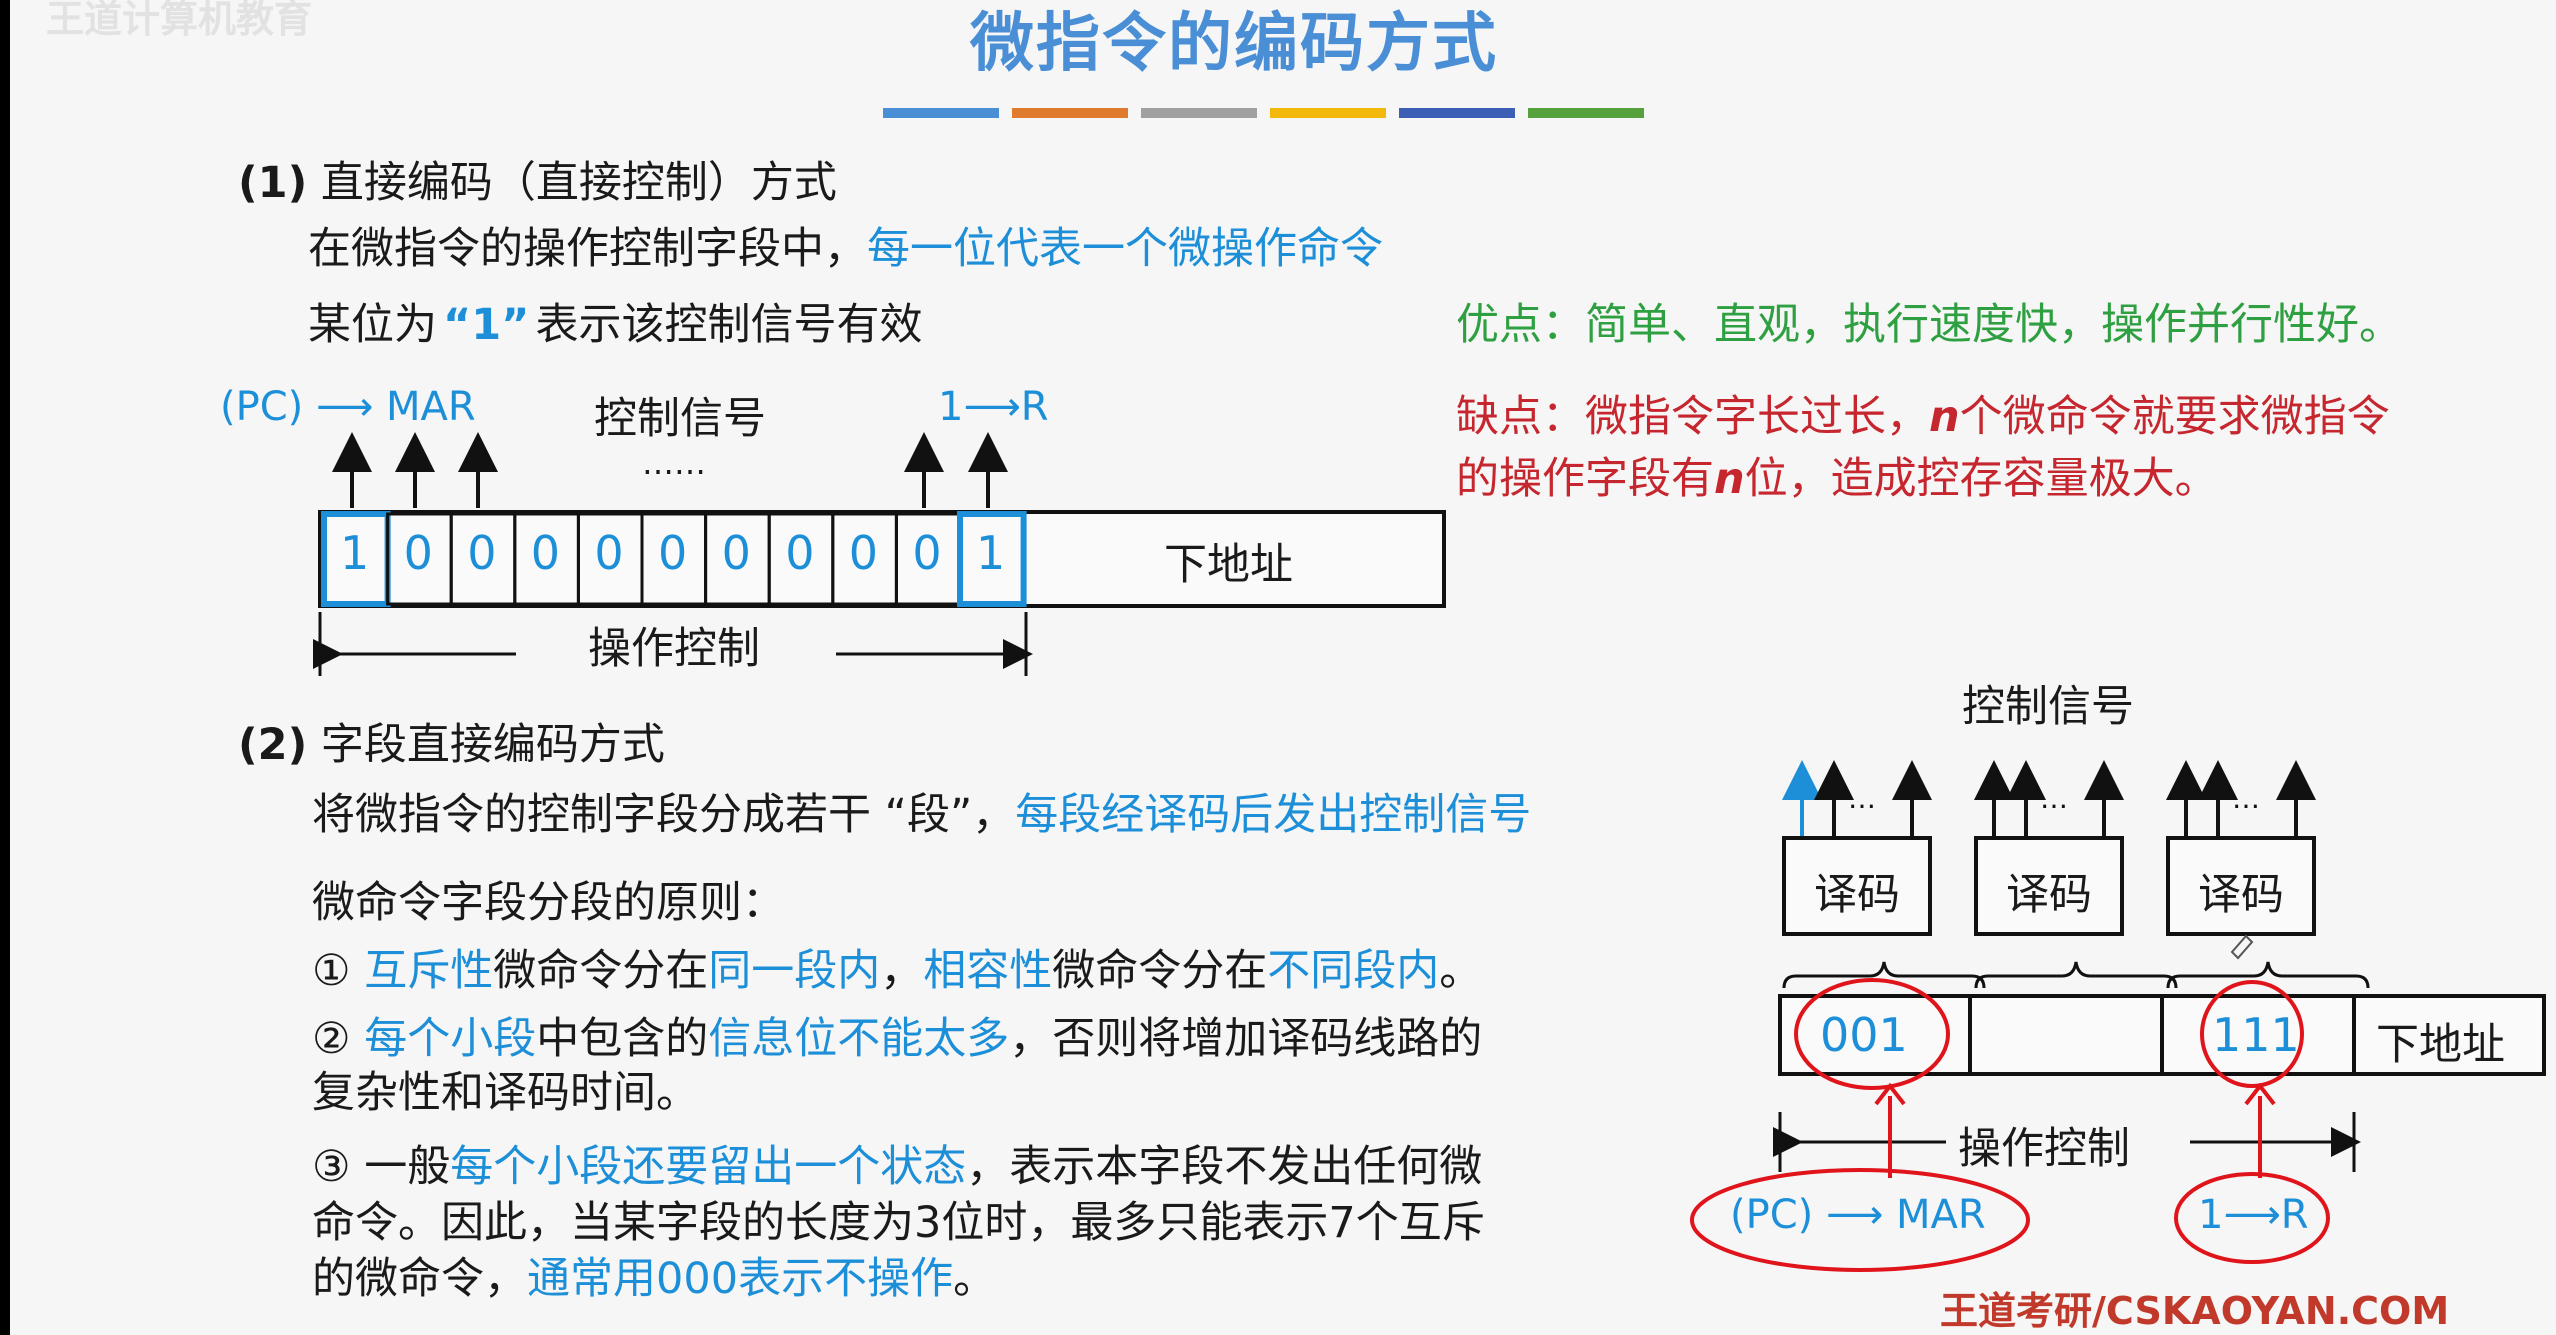 The width and height of the screenshot is (2556, 1335). Describe the element at coordinates (674, 649) in the screenshot. I see `d1-operation-control: 操作控制` at that location.